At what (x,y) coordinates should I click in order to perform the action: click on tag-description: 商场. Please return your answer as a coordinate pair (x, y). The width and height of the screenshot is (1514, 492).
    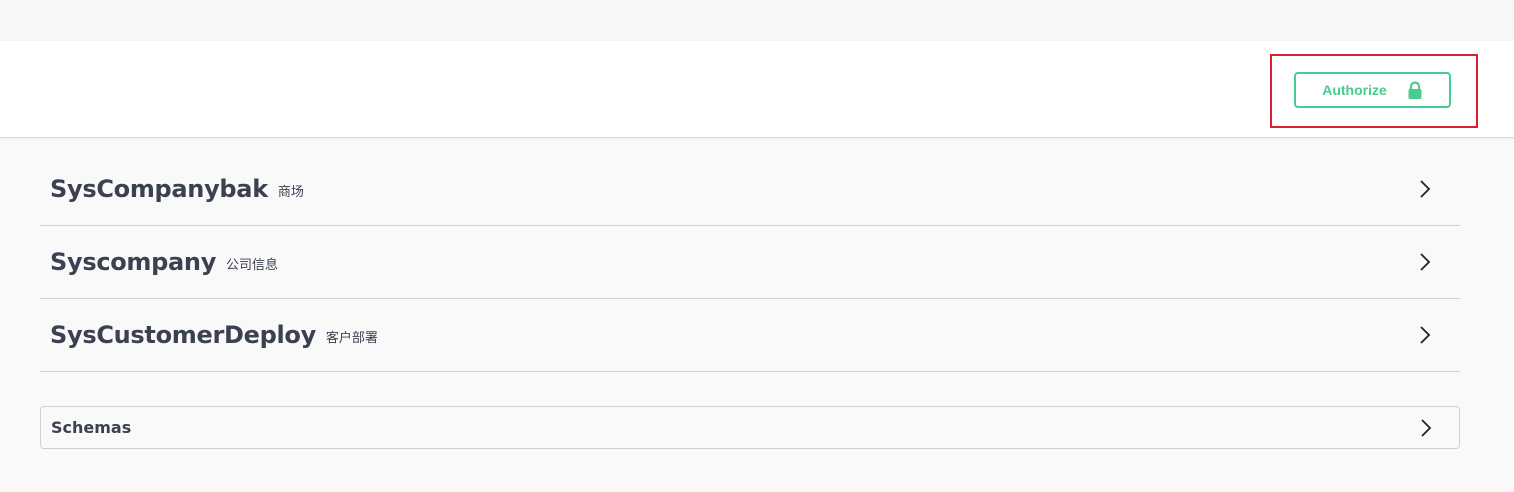
    Looking at the image, I should click on (290, 192).